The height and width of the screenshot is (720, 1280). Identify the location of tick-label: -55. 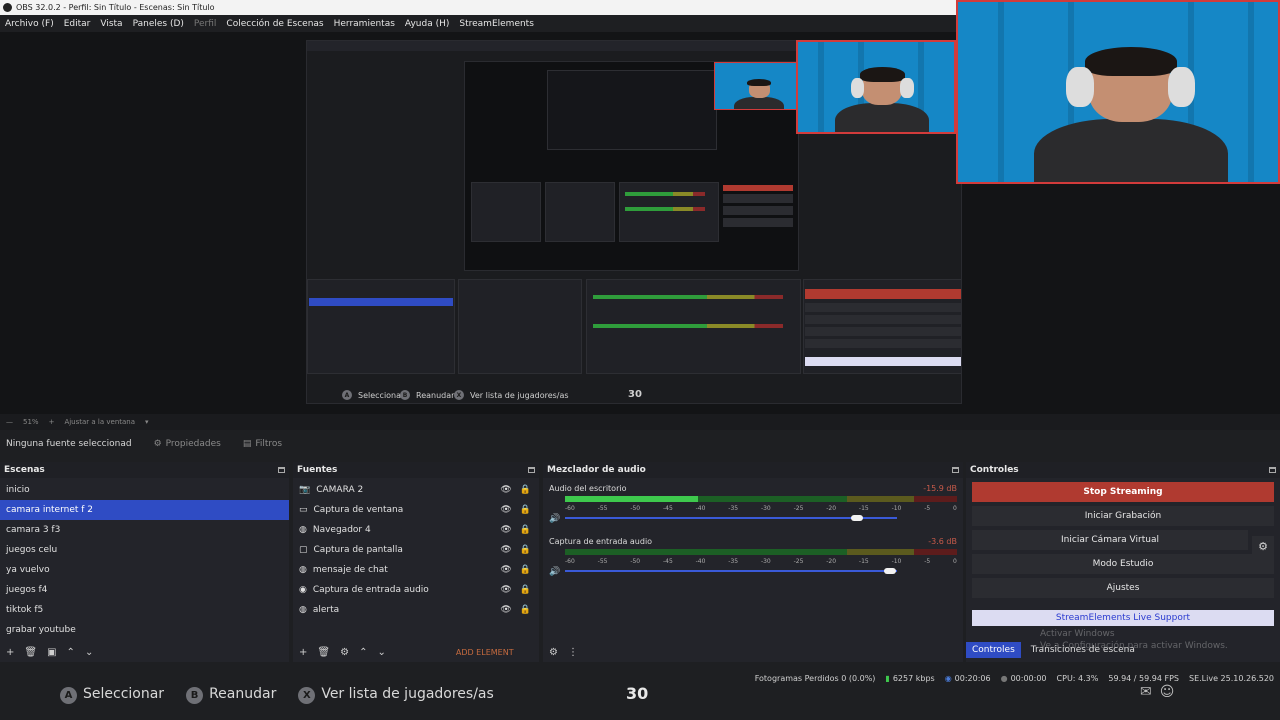
(602, 561).